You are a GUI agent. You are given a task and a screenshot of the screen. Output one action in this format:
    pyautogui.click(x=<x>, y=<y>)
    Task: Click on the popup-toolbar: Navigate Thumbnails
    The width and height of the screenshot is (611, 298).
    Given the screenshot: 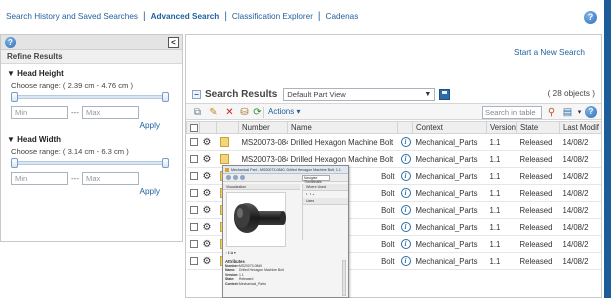 What is the action you would take?
    pyautogui.click(x=285, y=179)
    